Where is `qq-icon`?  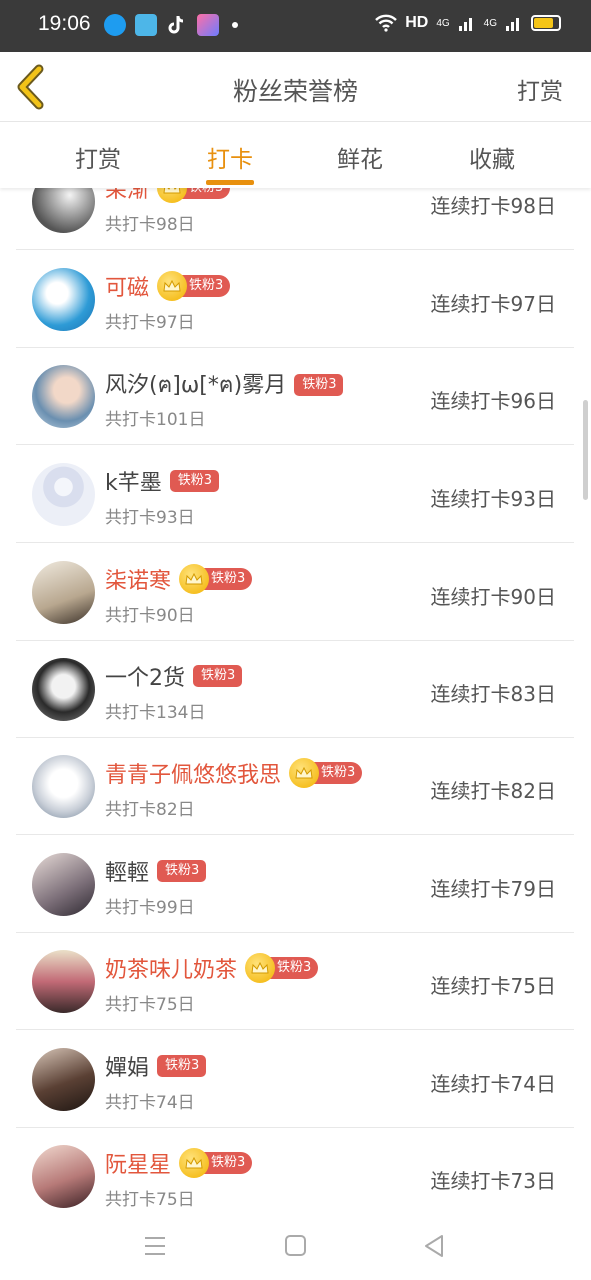 qq-icon is located at coordinates (115, 25).